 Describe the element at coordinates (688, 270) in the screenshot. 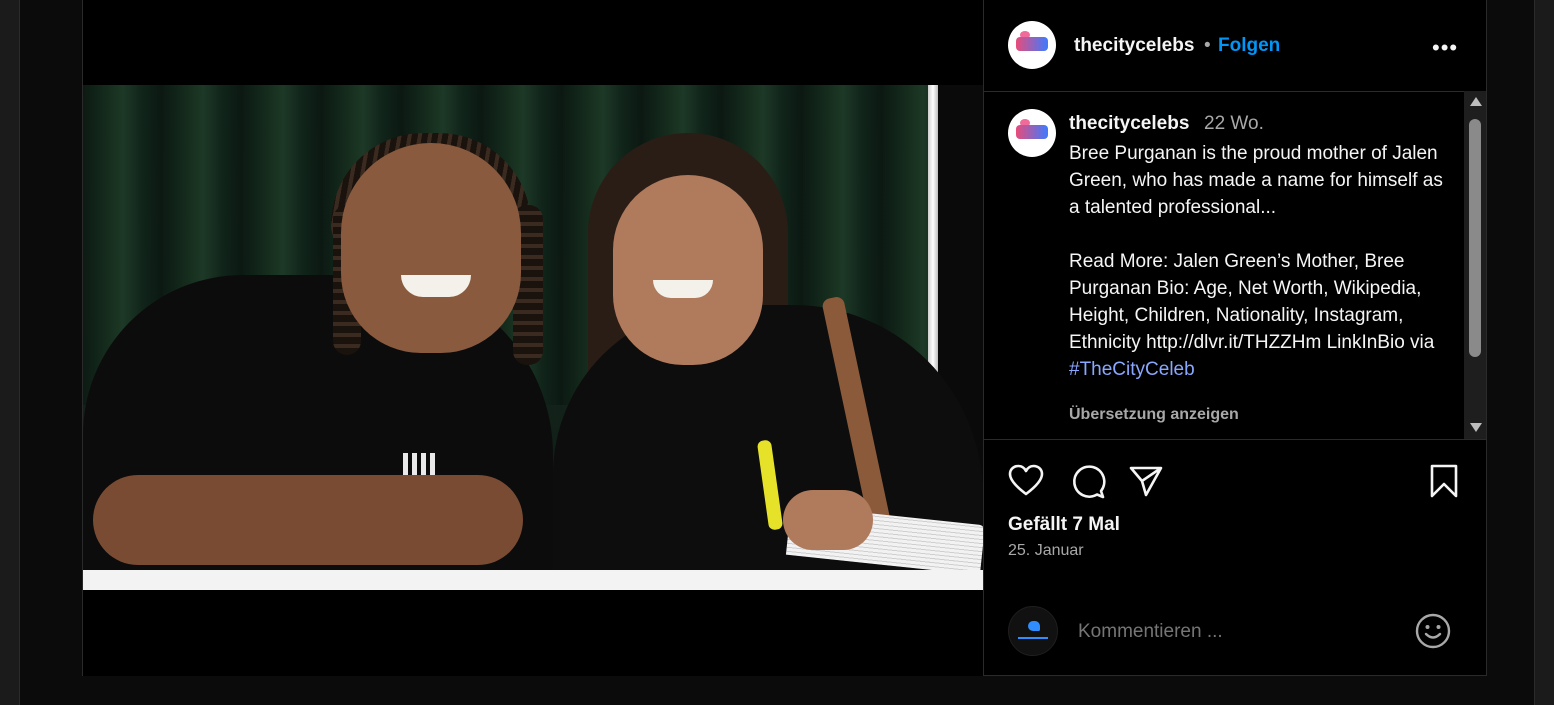

I see `woman-face` at that location.